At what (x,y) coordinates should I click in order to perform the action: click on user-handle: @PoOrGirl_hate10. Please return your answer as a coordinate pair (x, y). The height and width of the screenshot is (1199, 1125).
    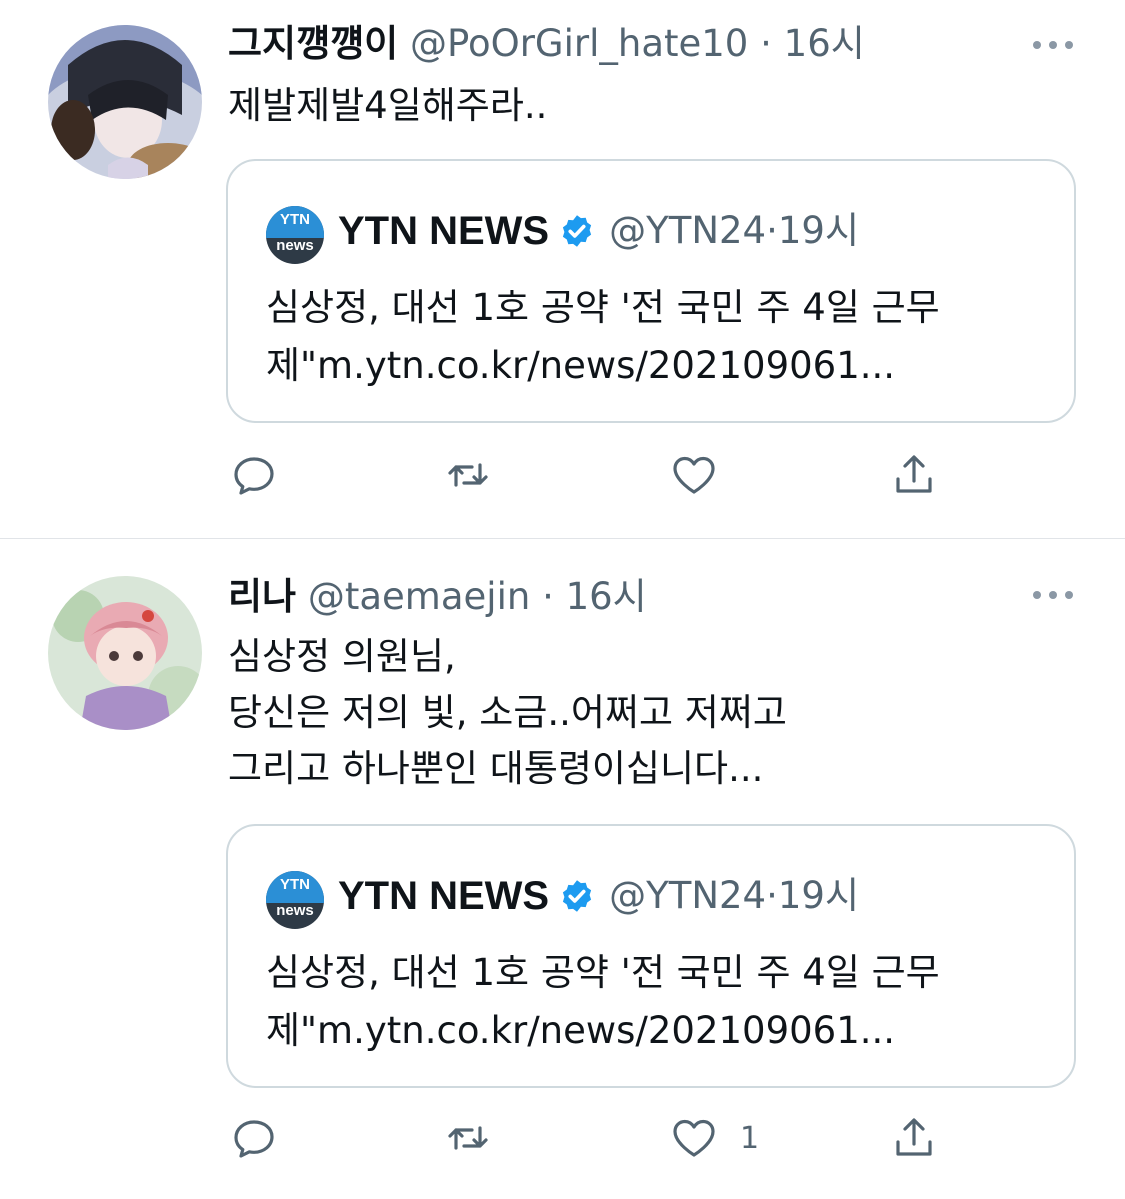
    Looking at the image, I should click on (579, 43).